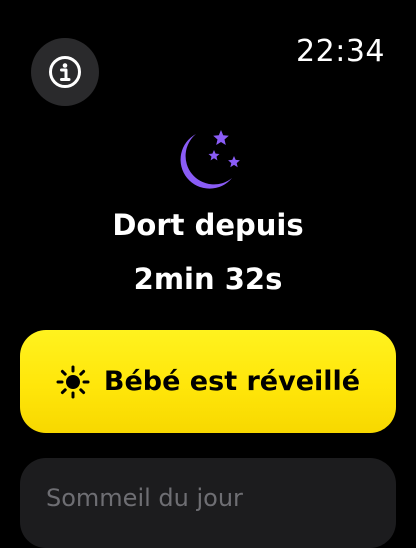 Image resolution: width=416 pixels, height=548 pixels. Describe the element at coordinates (208, 279) in the screenshot. I see `sleep-duration: 2min 32s` at that location.